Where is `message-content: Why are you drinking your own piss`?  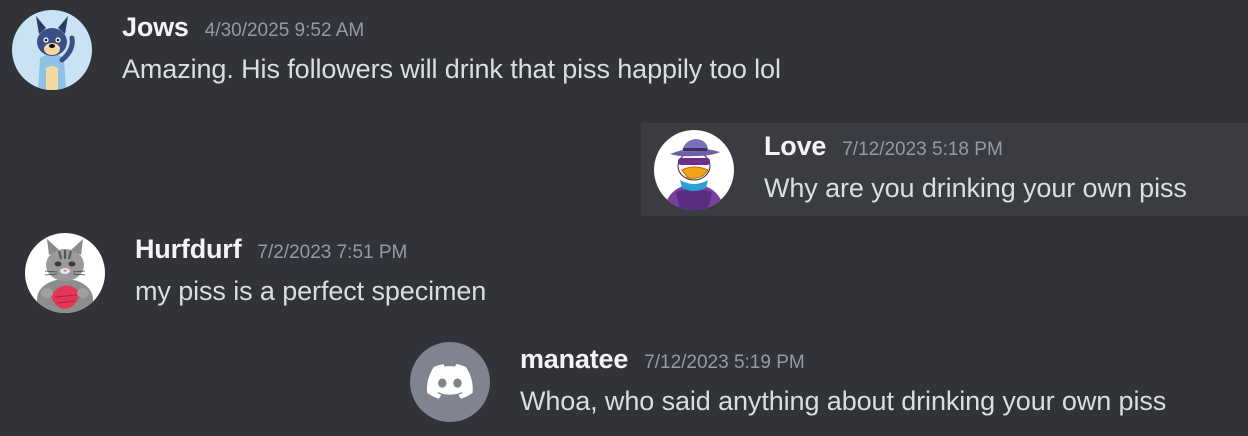
message-content: Why are you drinking your own piss is located at coordinates (975, 188).